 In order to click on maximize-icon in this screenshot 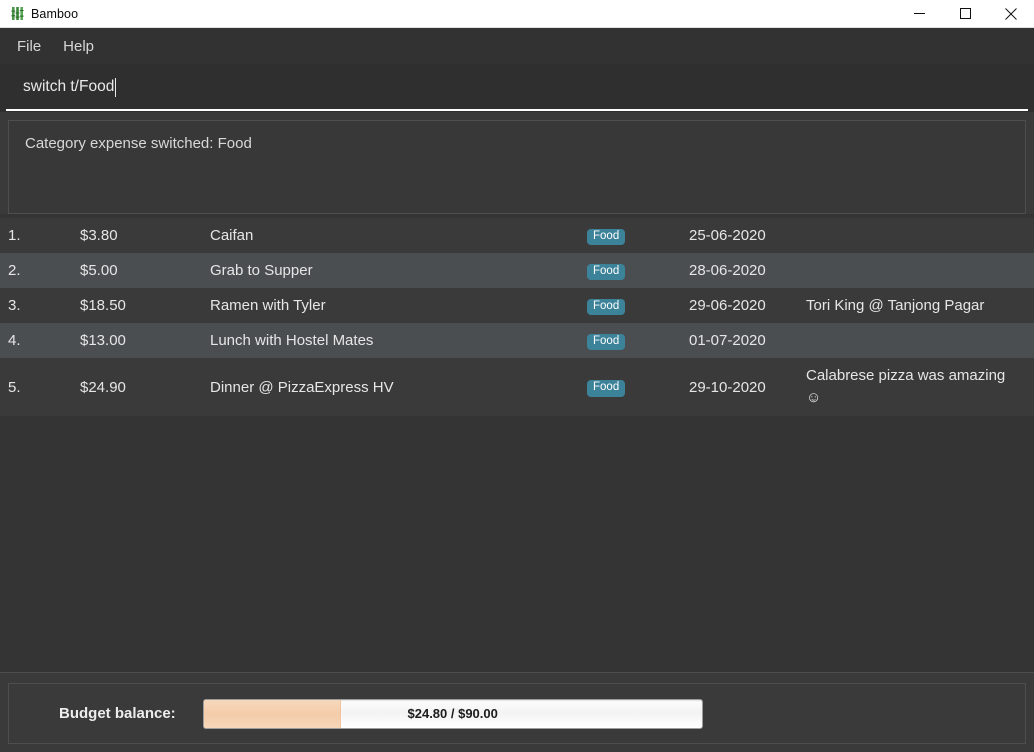, I will do `click(965, 14)`.